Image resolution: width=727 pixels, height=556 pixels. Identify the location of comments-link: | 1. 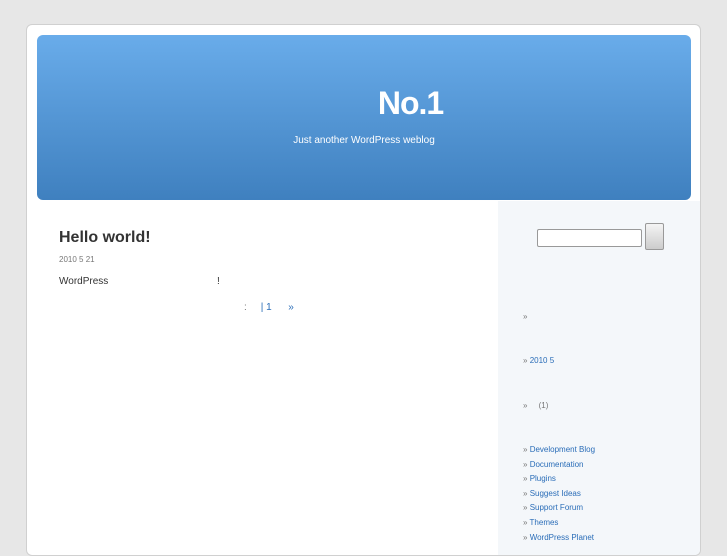
(266, 307).